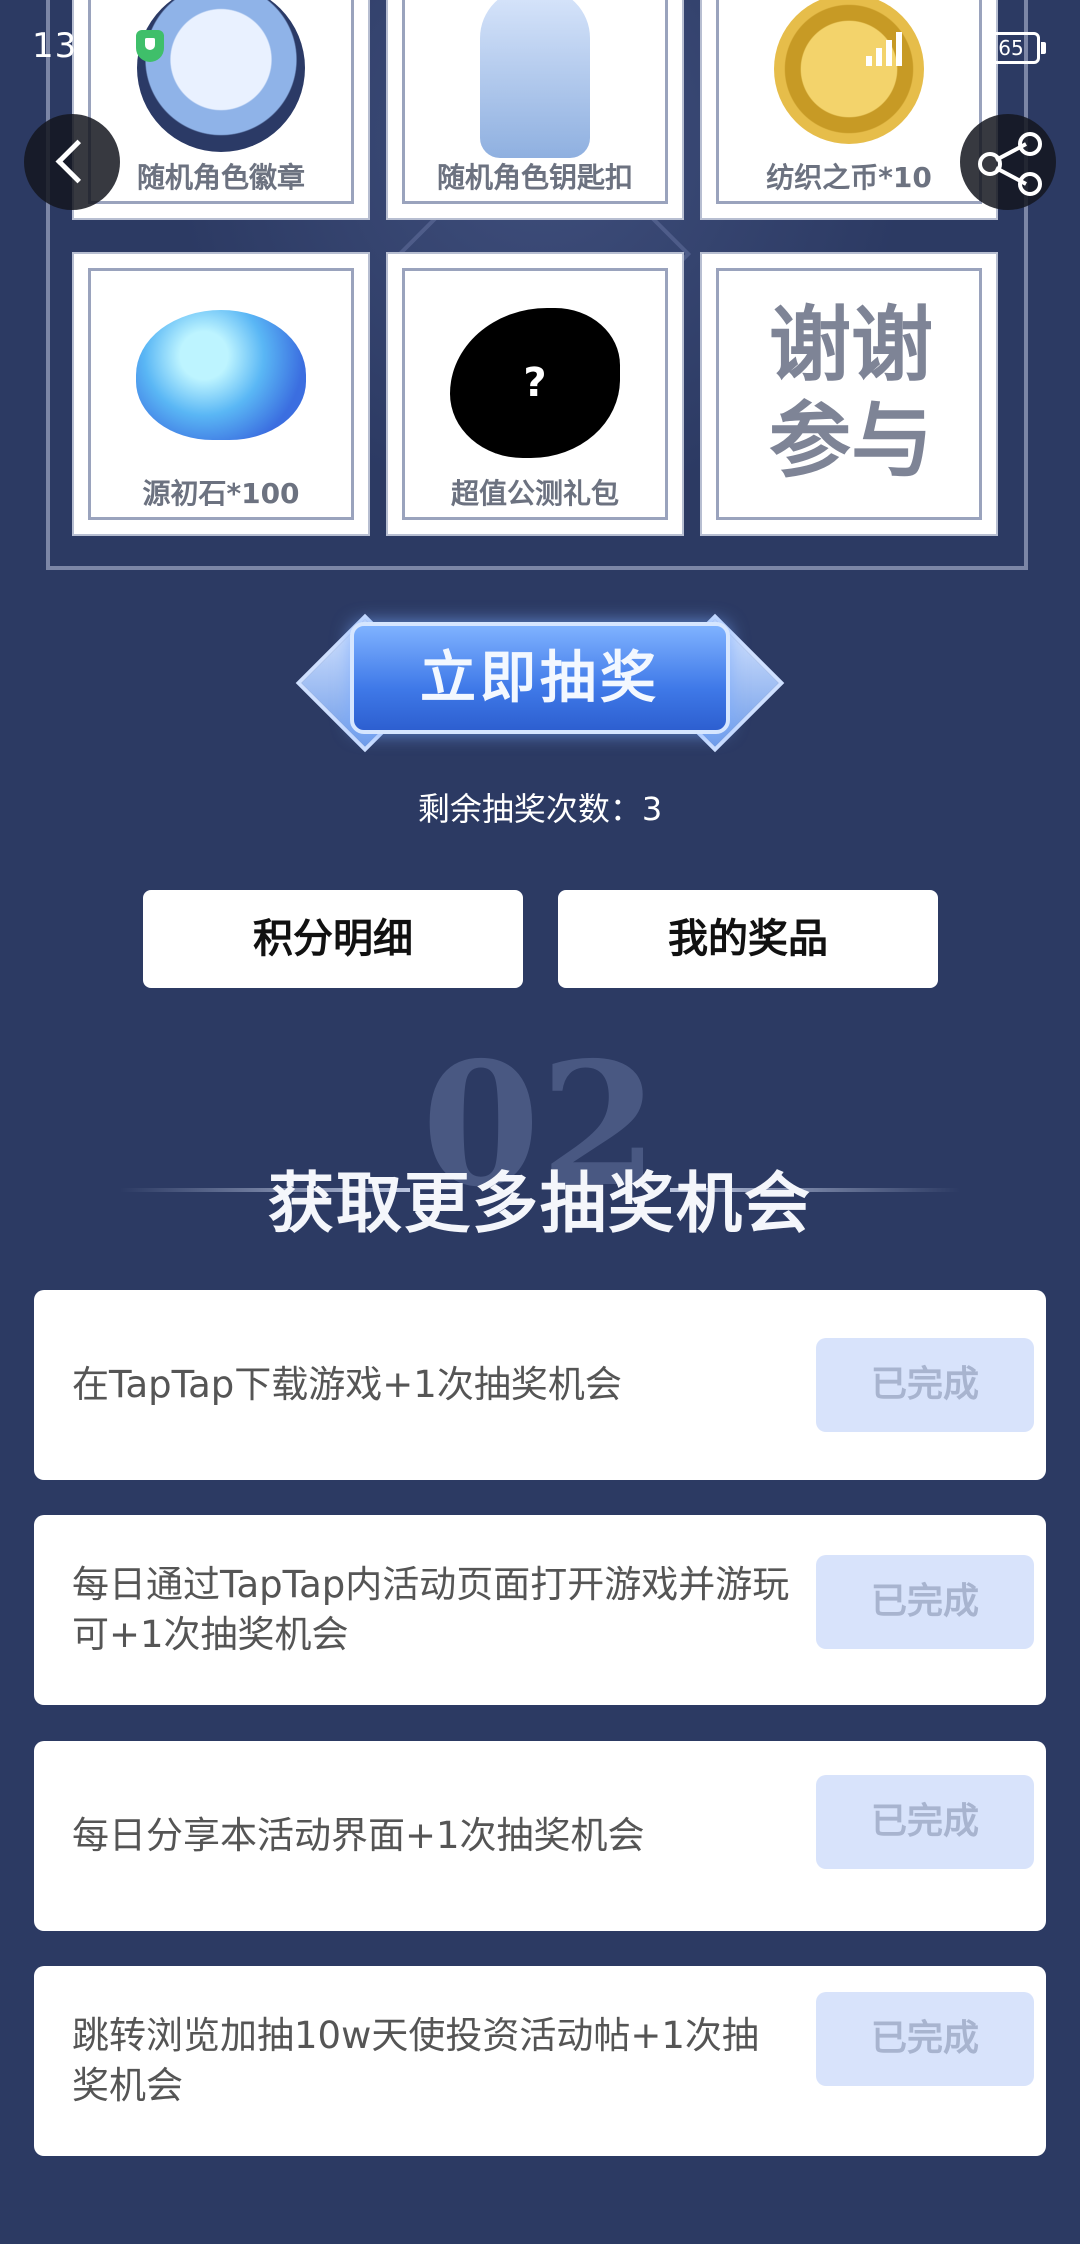 This screenshot has height=2244, width=1080. What do you see at coordinates (333, 939) in the screenshot?
I see `points-detail-button: 积分明细` at bounding box center [333, 939].